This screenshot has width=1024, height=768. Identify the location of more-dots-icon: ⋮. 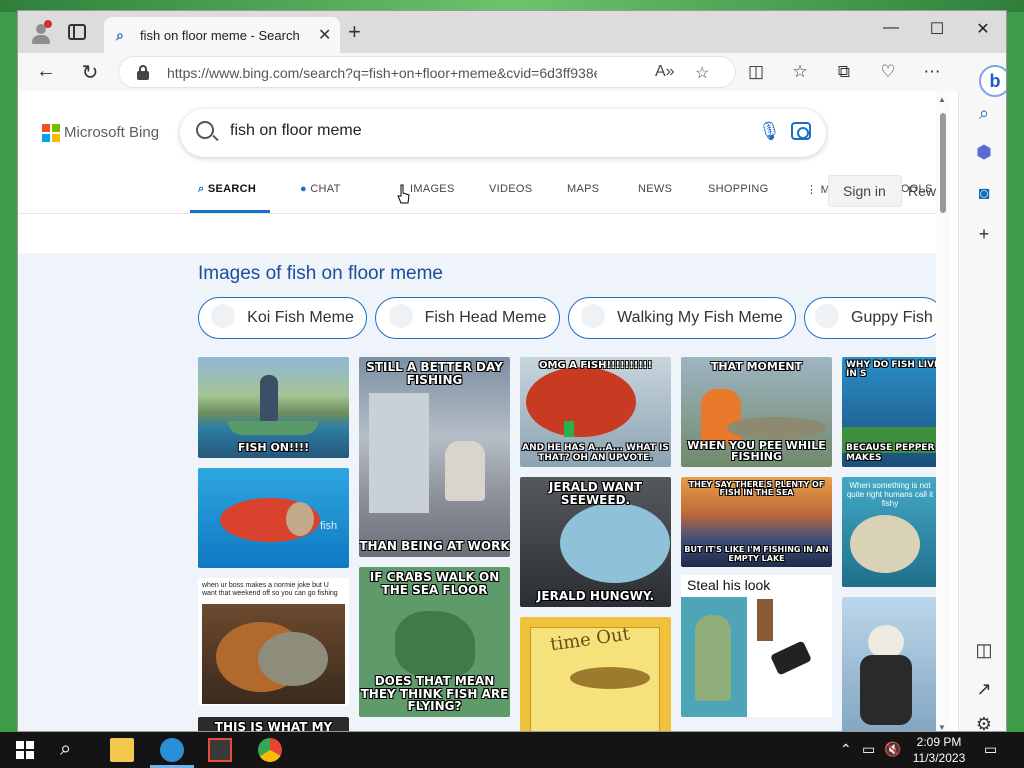
(812, 190).